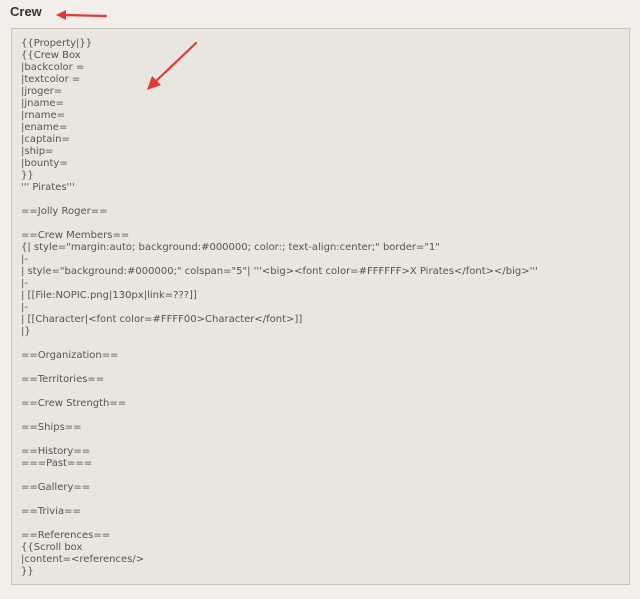 The width and height of the screenshot is (640, 599). I want to click on section-title: Crew, so click(26, 11).